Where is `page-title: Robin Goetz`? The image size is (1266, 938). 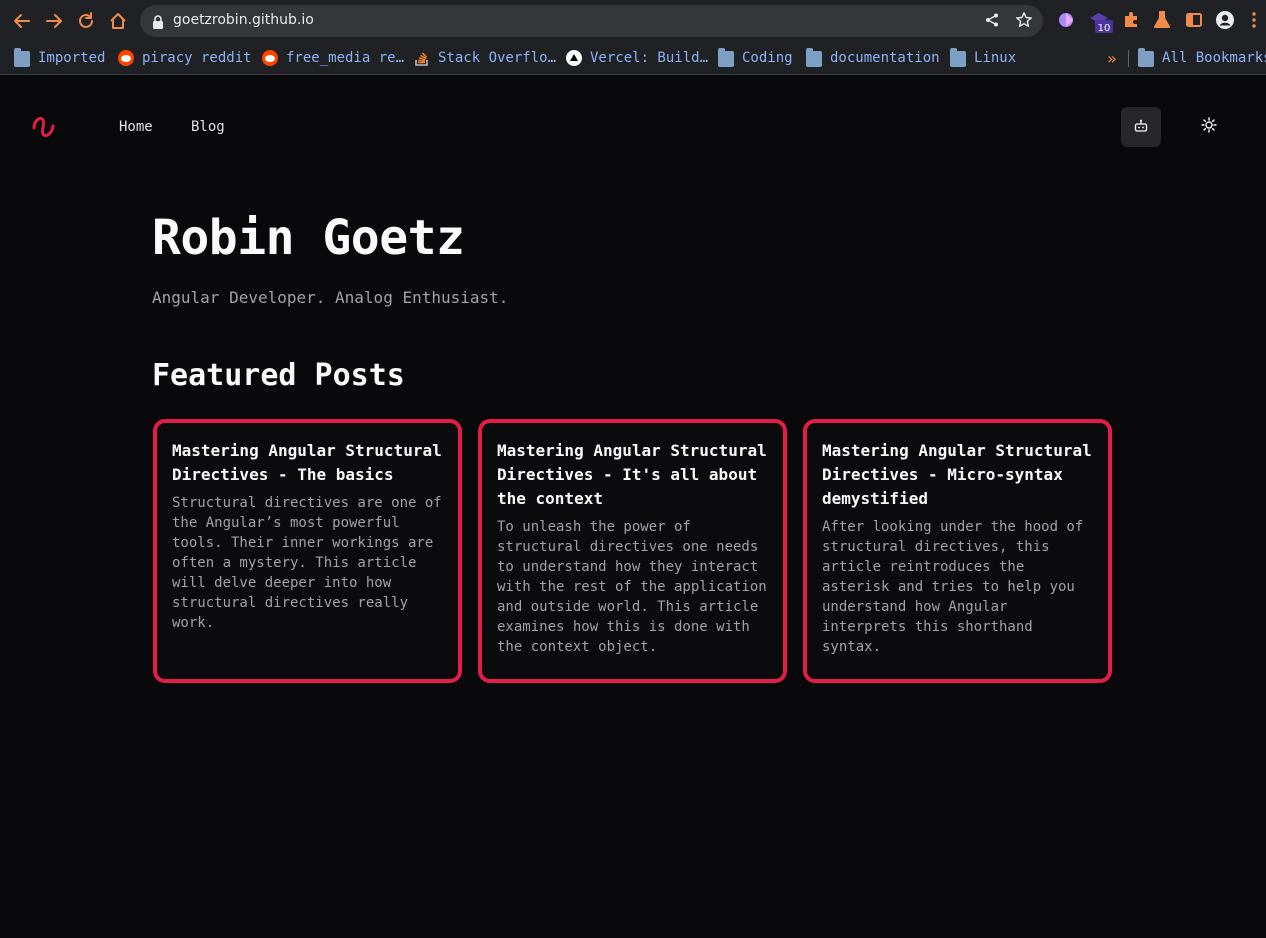 page-title: Robin Goetz is located at coordinates (308, 238).